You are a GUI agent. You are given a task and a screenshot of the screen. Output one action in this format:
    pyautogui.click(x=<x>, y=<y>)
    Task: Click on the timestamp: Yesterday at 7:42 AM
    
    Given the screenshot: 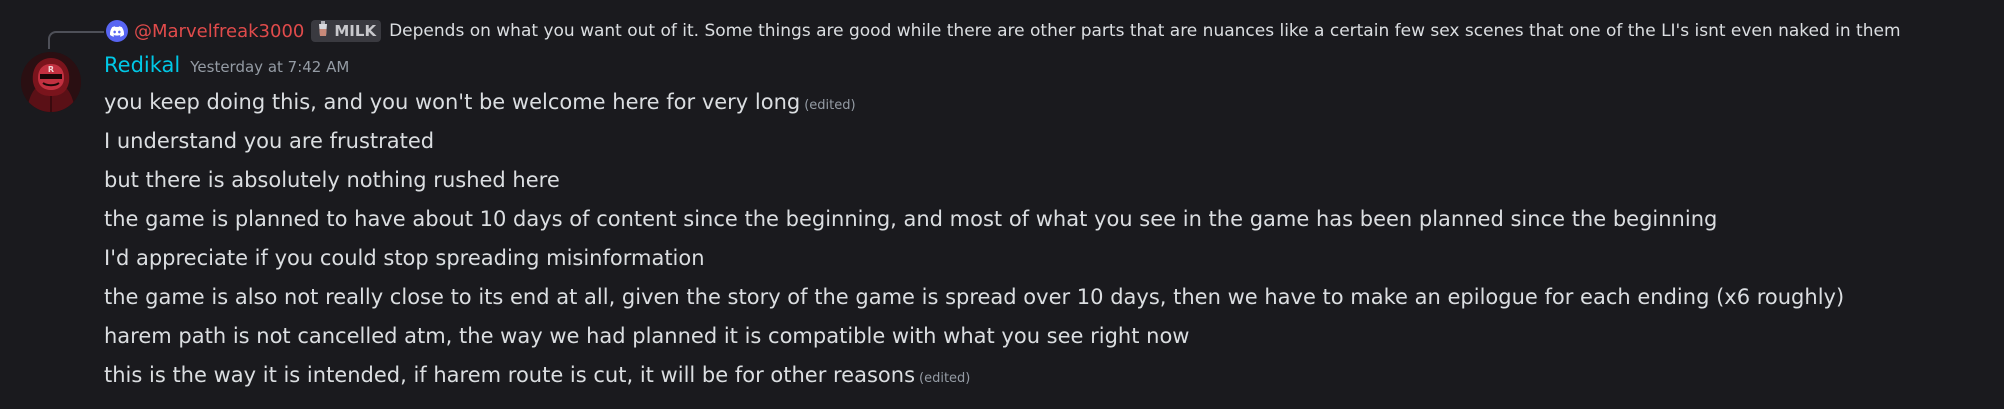 What is the action you would take?
    pyautogui.click(x=269, y=67)
    